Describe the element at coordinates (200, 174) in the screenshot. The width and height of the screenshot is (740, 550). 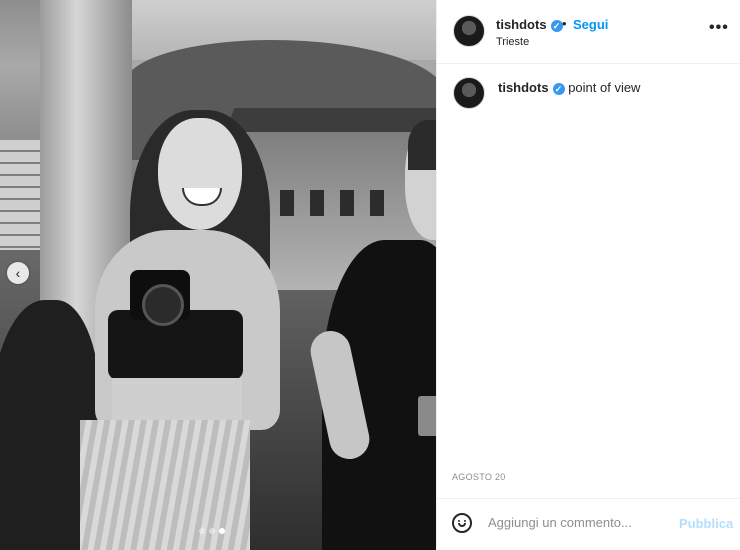
I see `photo-woman-face` at that location.